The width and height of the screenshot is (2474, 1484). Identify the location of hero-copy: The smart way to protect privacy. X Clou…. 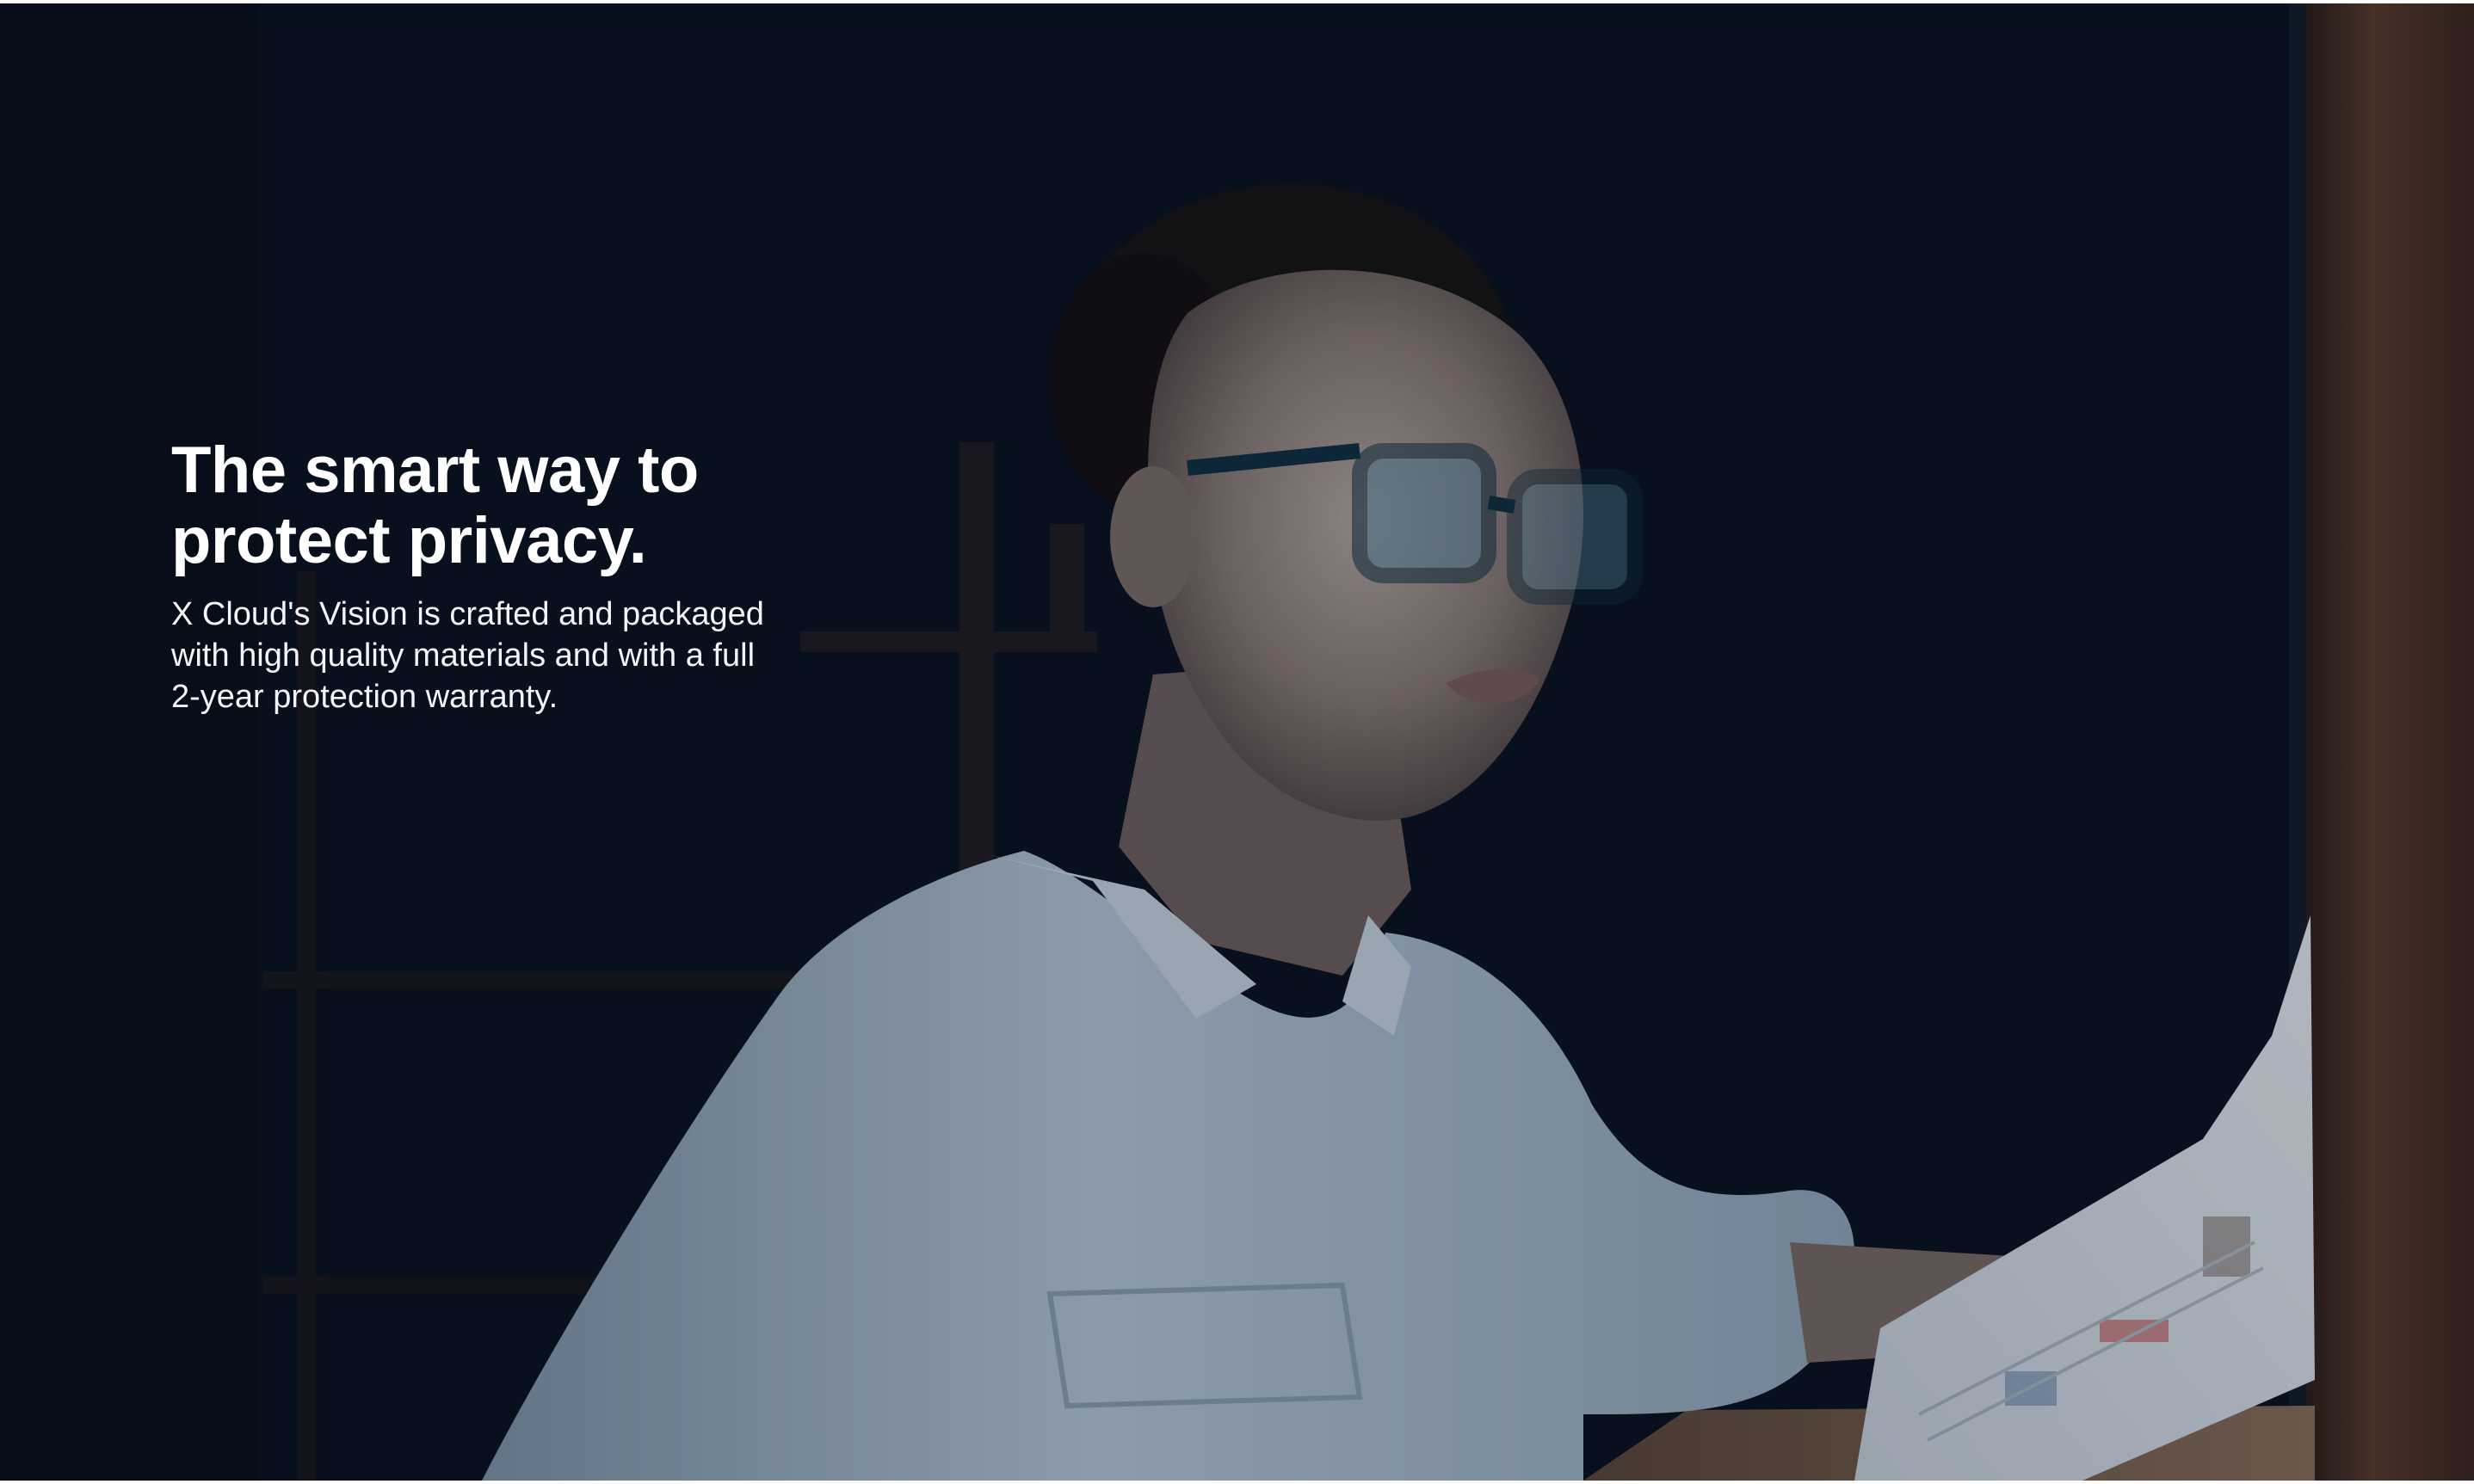
(507, 576).